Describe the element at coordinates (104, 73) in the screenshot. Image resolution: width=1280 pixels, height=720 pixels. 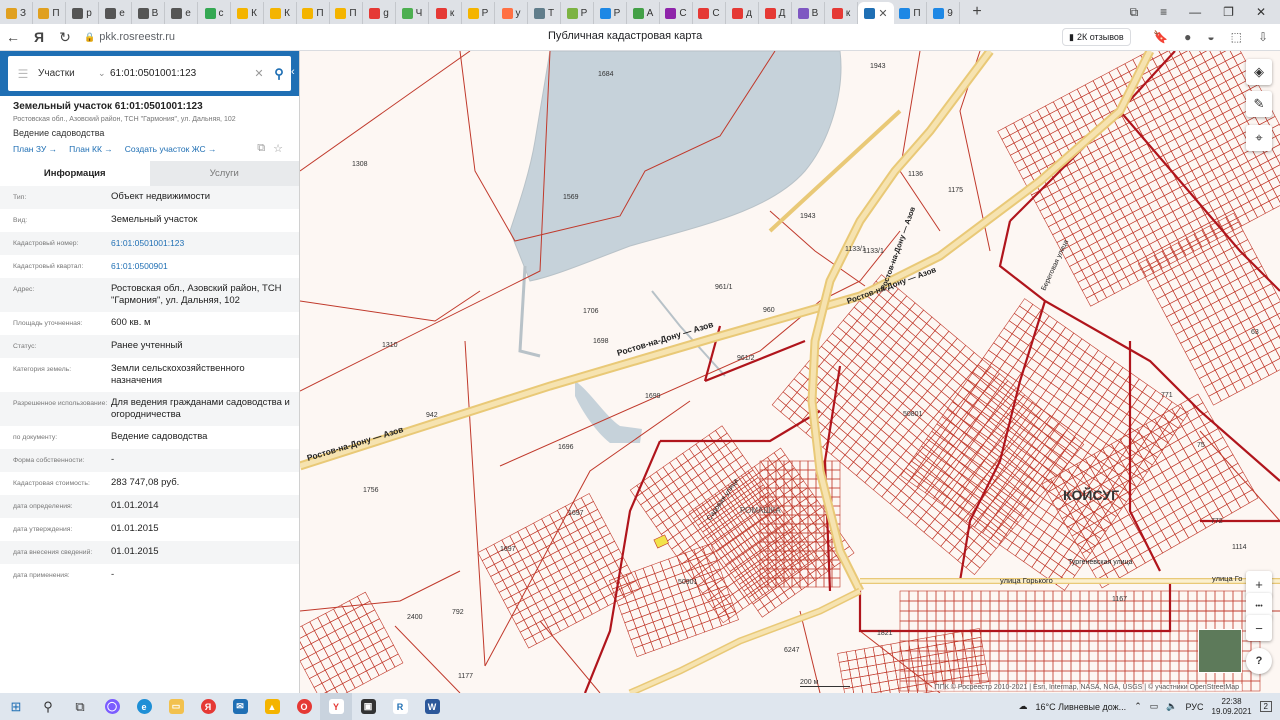
I see `chevron-down-icon: ⌄` at that location.